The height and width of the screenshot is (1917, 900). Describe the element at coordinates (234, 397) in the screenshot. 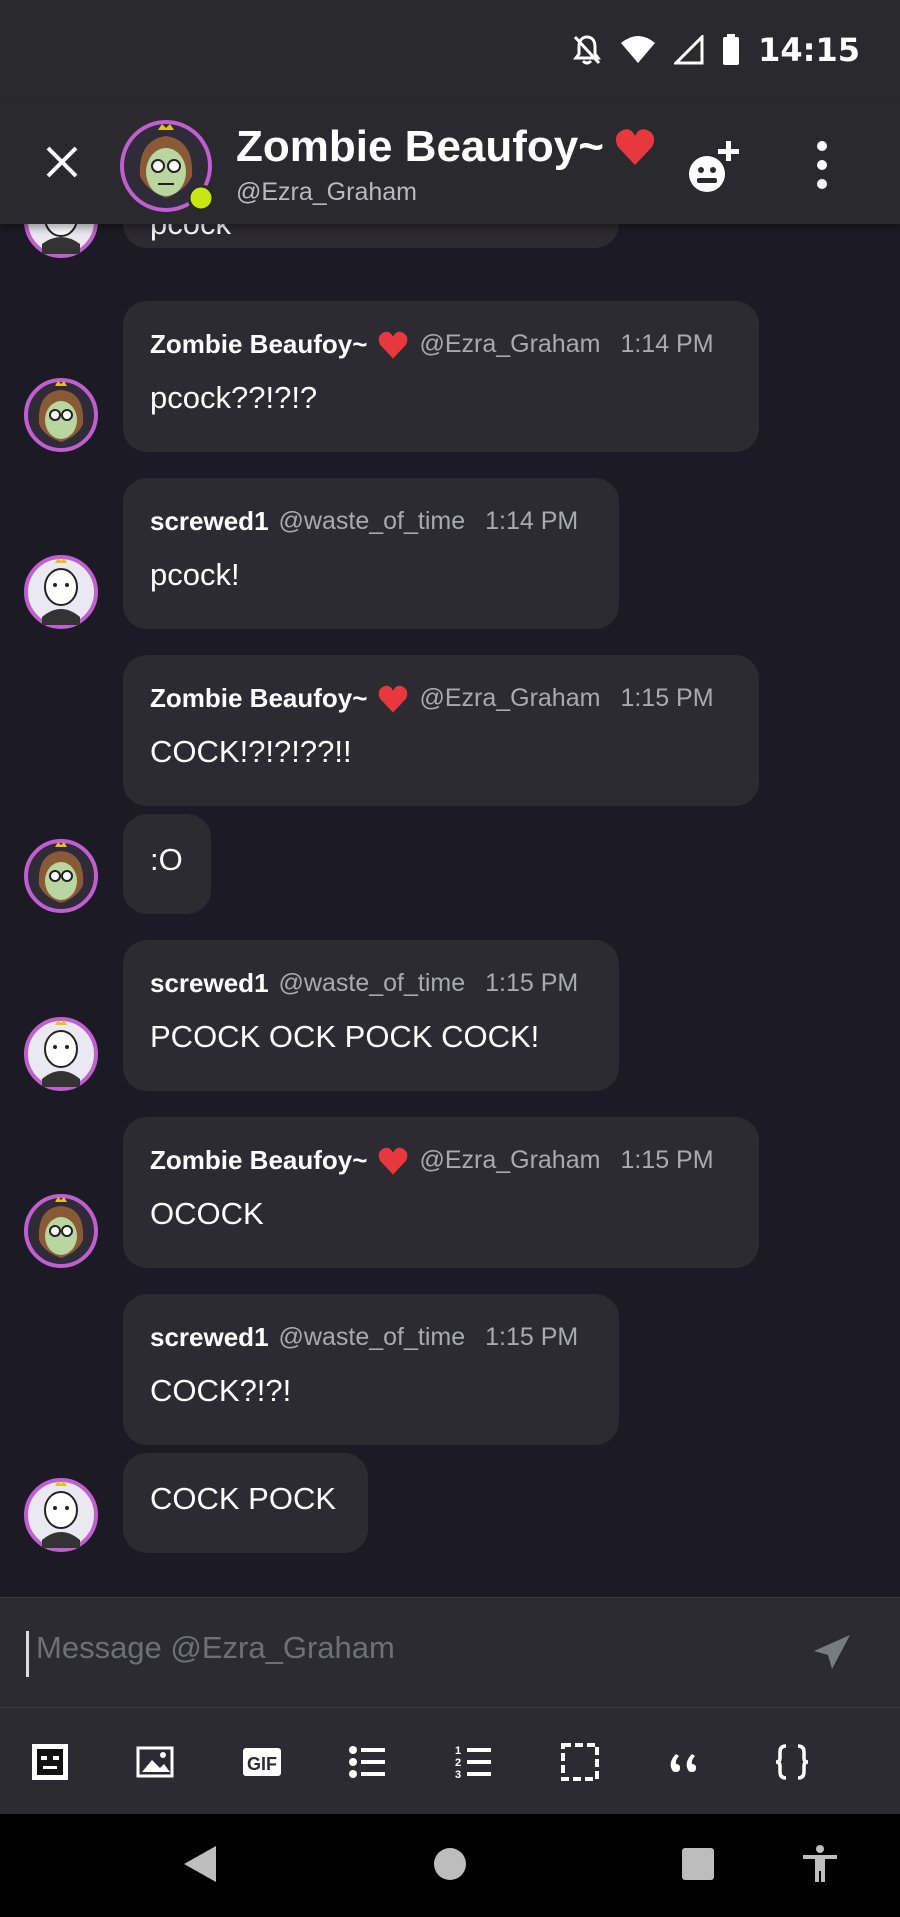

I see `message-text: pcock??!?!?` at that location.